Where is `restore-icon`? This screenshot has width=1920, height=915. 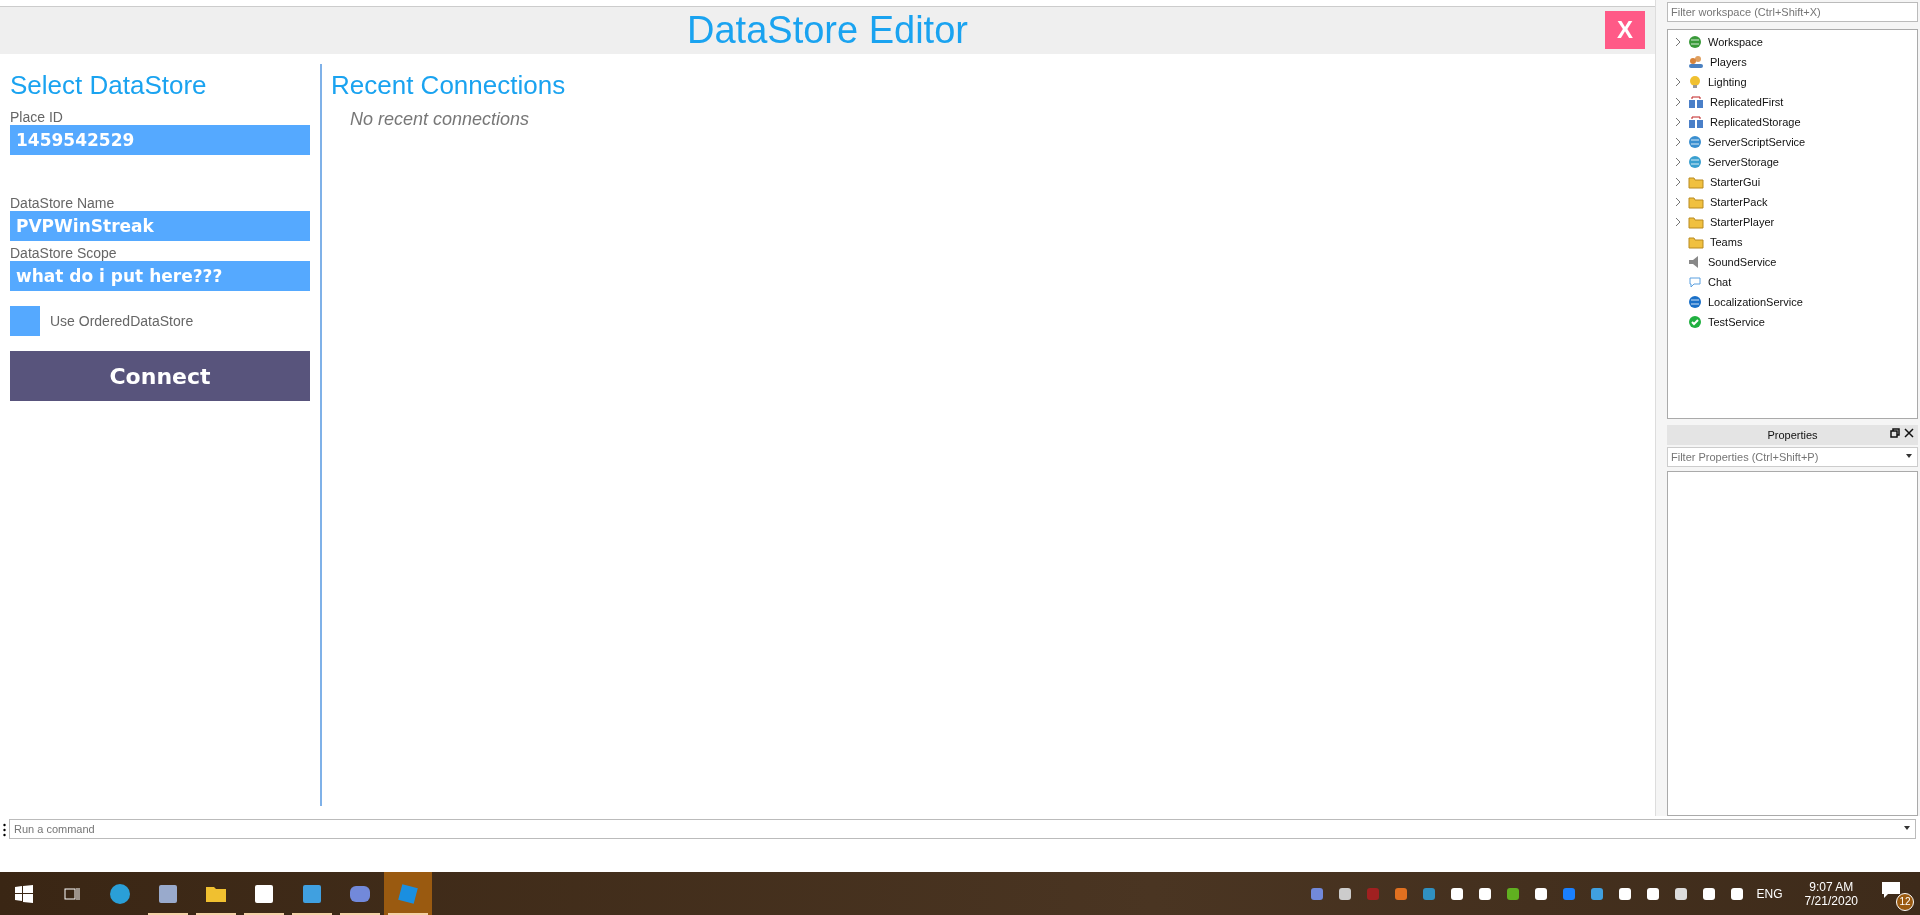
restore-icon is located at coordinates (1895, 433).